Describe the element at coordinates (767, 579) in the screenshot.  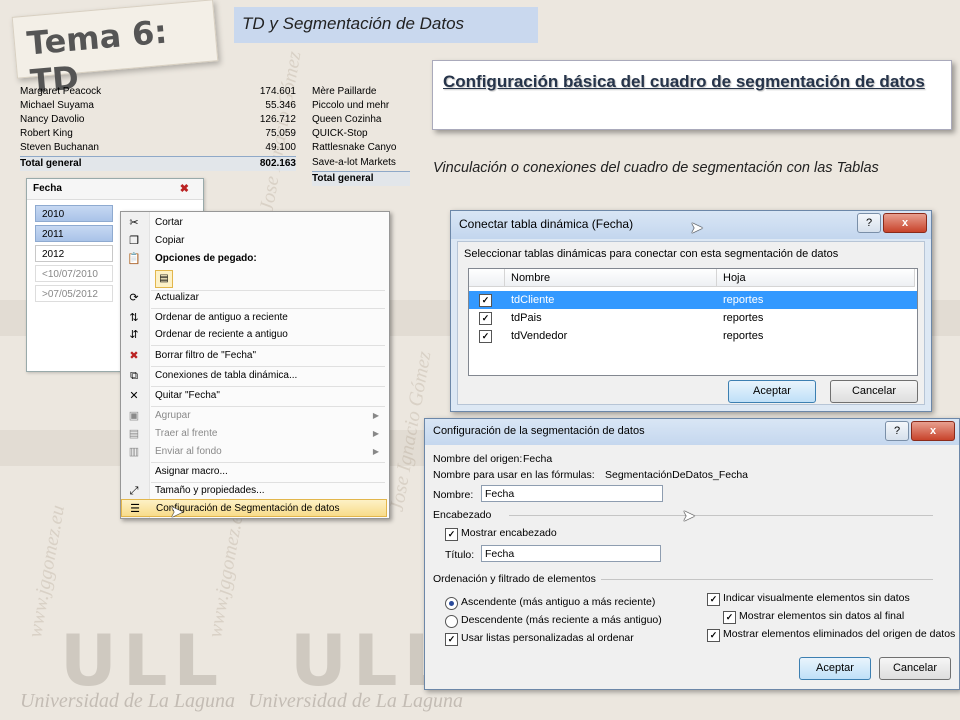
I see `group-divider` at that location.